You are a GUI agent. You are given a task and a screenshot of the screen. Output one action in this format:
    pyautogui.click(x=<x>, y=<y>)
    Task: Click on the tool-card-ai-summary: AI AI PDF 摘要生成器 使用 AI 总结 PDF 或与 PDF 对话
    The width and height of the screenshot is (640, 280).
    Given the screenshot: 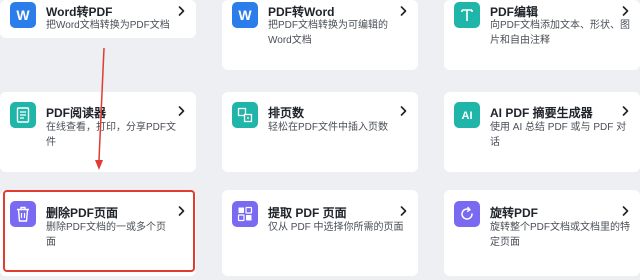 What is the action you would take?
    pyautogui.click(x=542, y=132)
    